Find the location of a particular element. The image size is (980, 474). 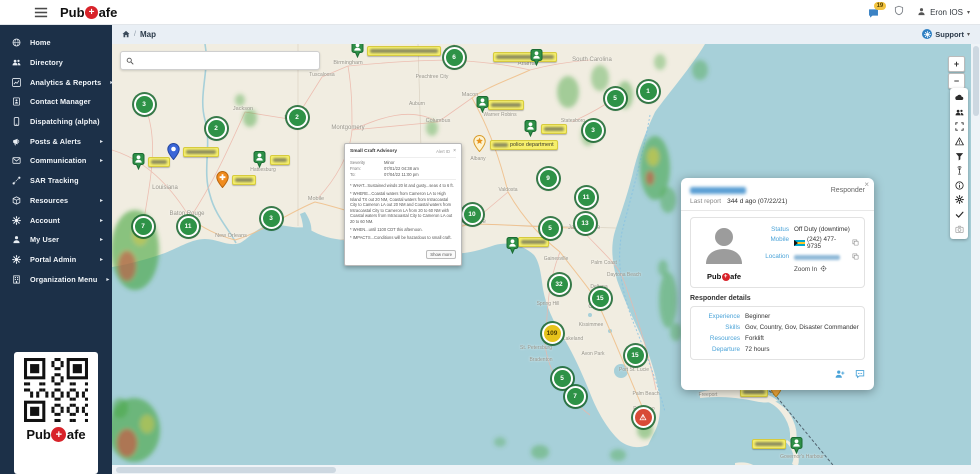

sidebar-item-analytics-reports: Analytics & Reports ▸ is located at coordinates (56, 82).